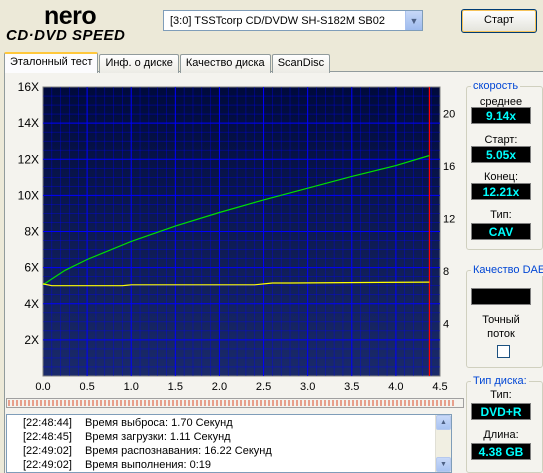  I want to click on dae-quality-title: Качество DAE, so click(507, 270).